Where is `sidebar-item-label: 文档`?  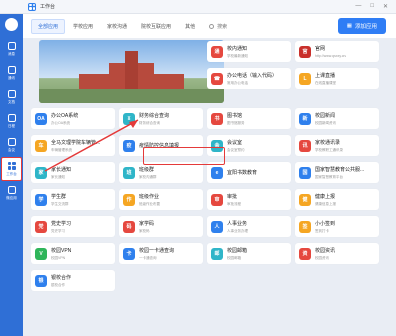 sidebar-item-label: 文档 is located at coordinates (11, 101).